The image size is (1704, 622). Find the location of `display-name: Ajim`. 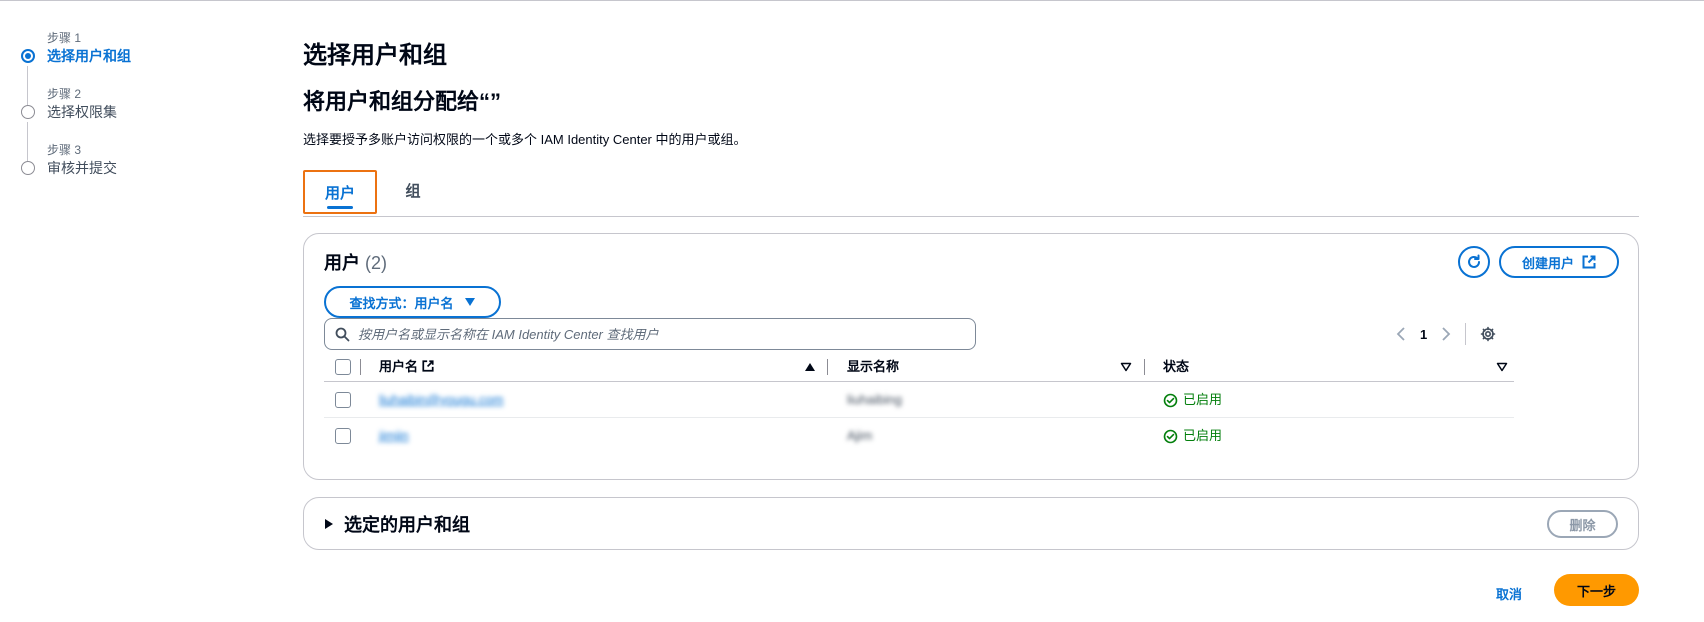

display-name: Ajim is located at coordinates (860, 435).